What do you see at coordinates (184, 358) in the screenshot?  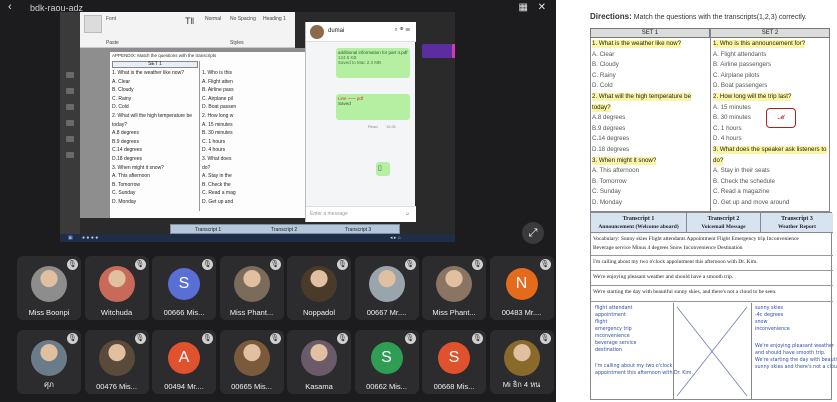 I see `avatar: A` at bounding box center [184, 358].